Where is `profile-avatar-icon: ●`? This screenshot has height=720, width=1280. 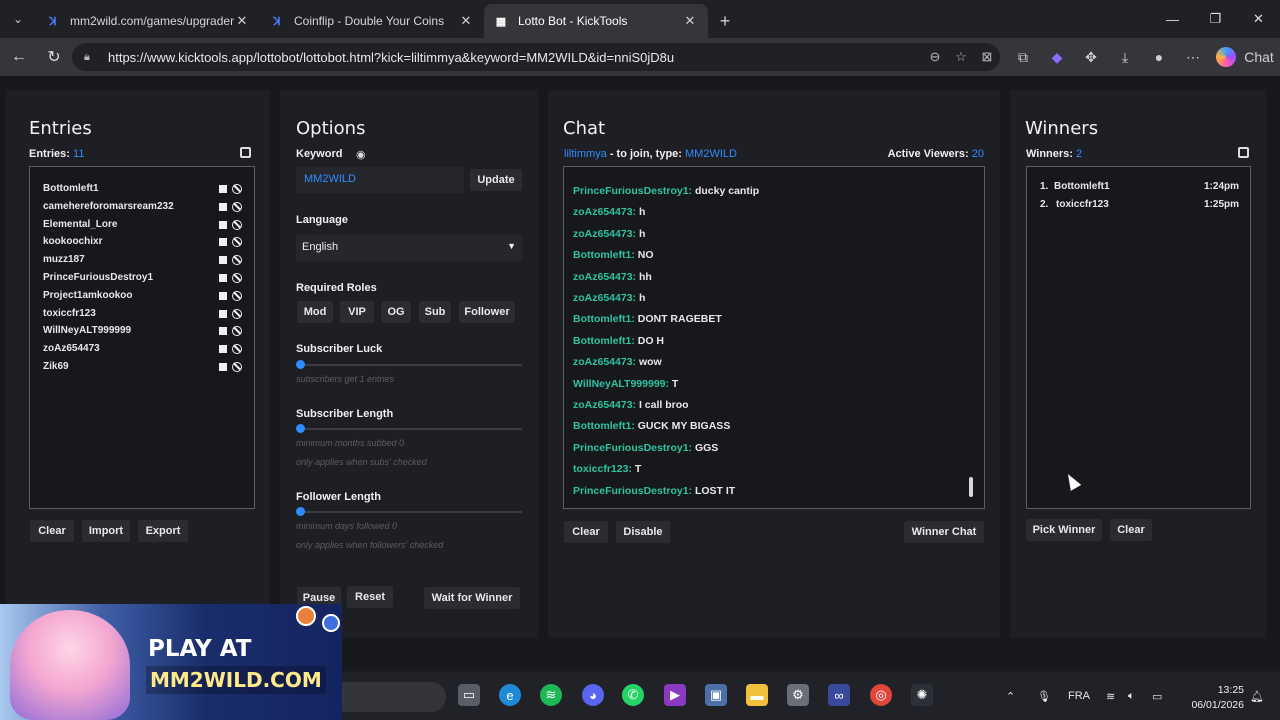 profile-avatar-icon: ● is located at coordinates (1159, 57).